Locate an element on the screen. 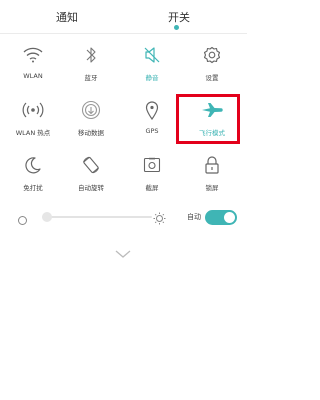 This screenshot has width=320, height=400. auto-brightness-label: 自动 is located at coordinates (194, 217).